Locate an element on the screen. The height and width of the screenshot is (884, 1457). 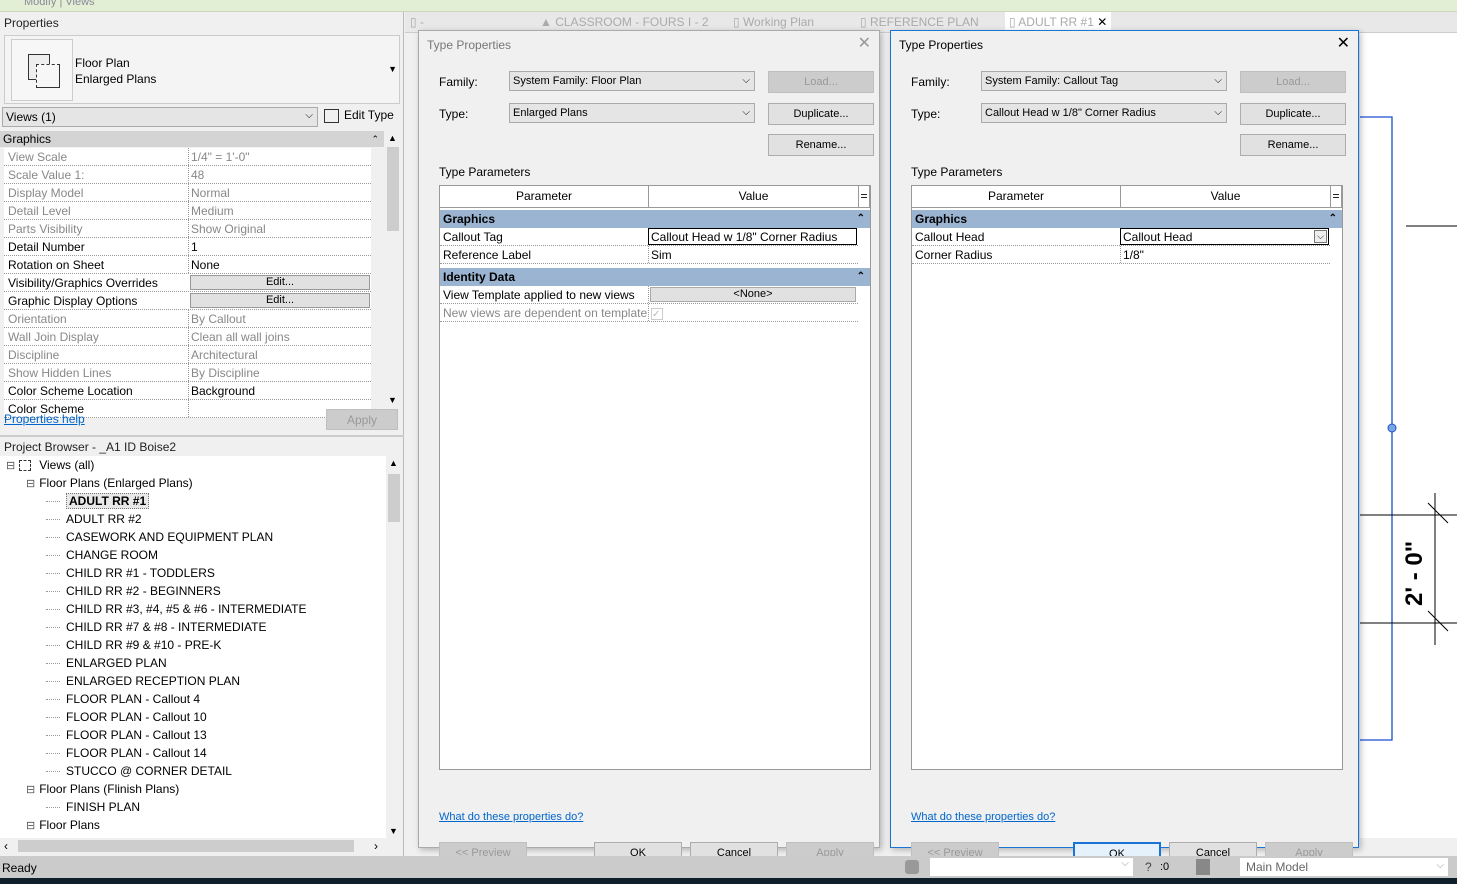
property-value: By Discipline is located at coordinates (279, 372).